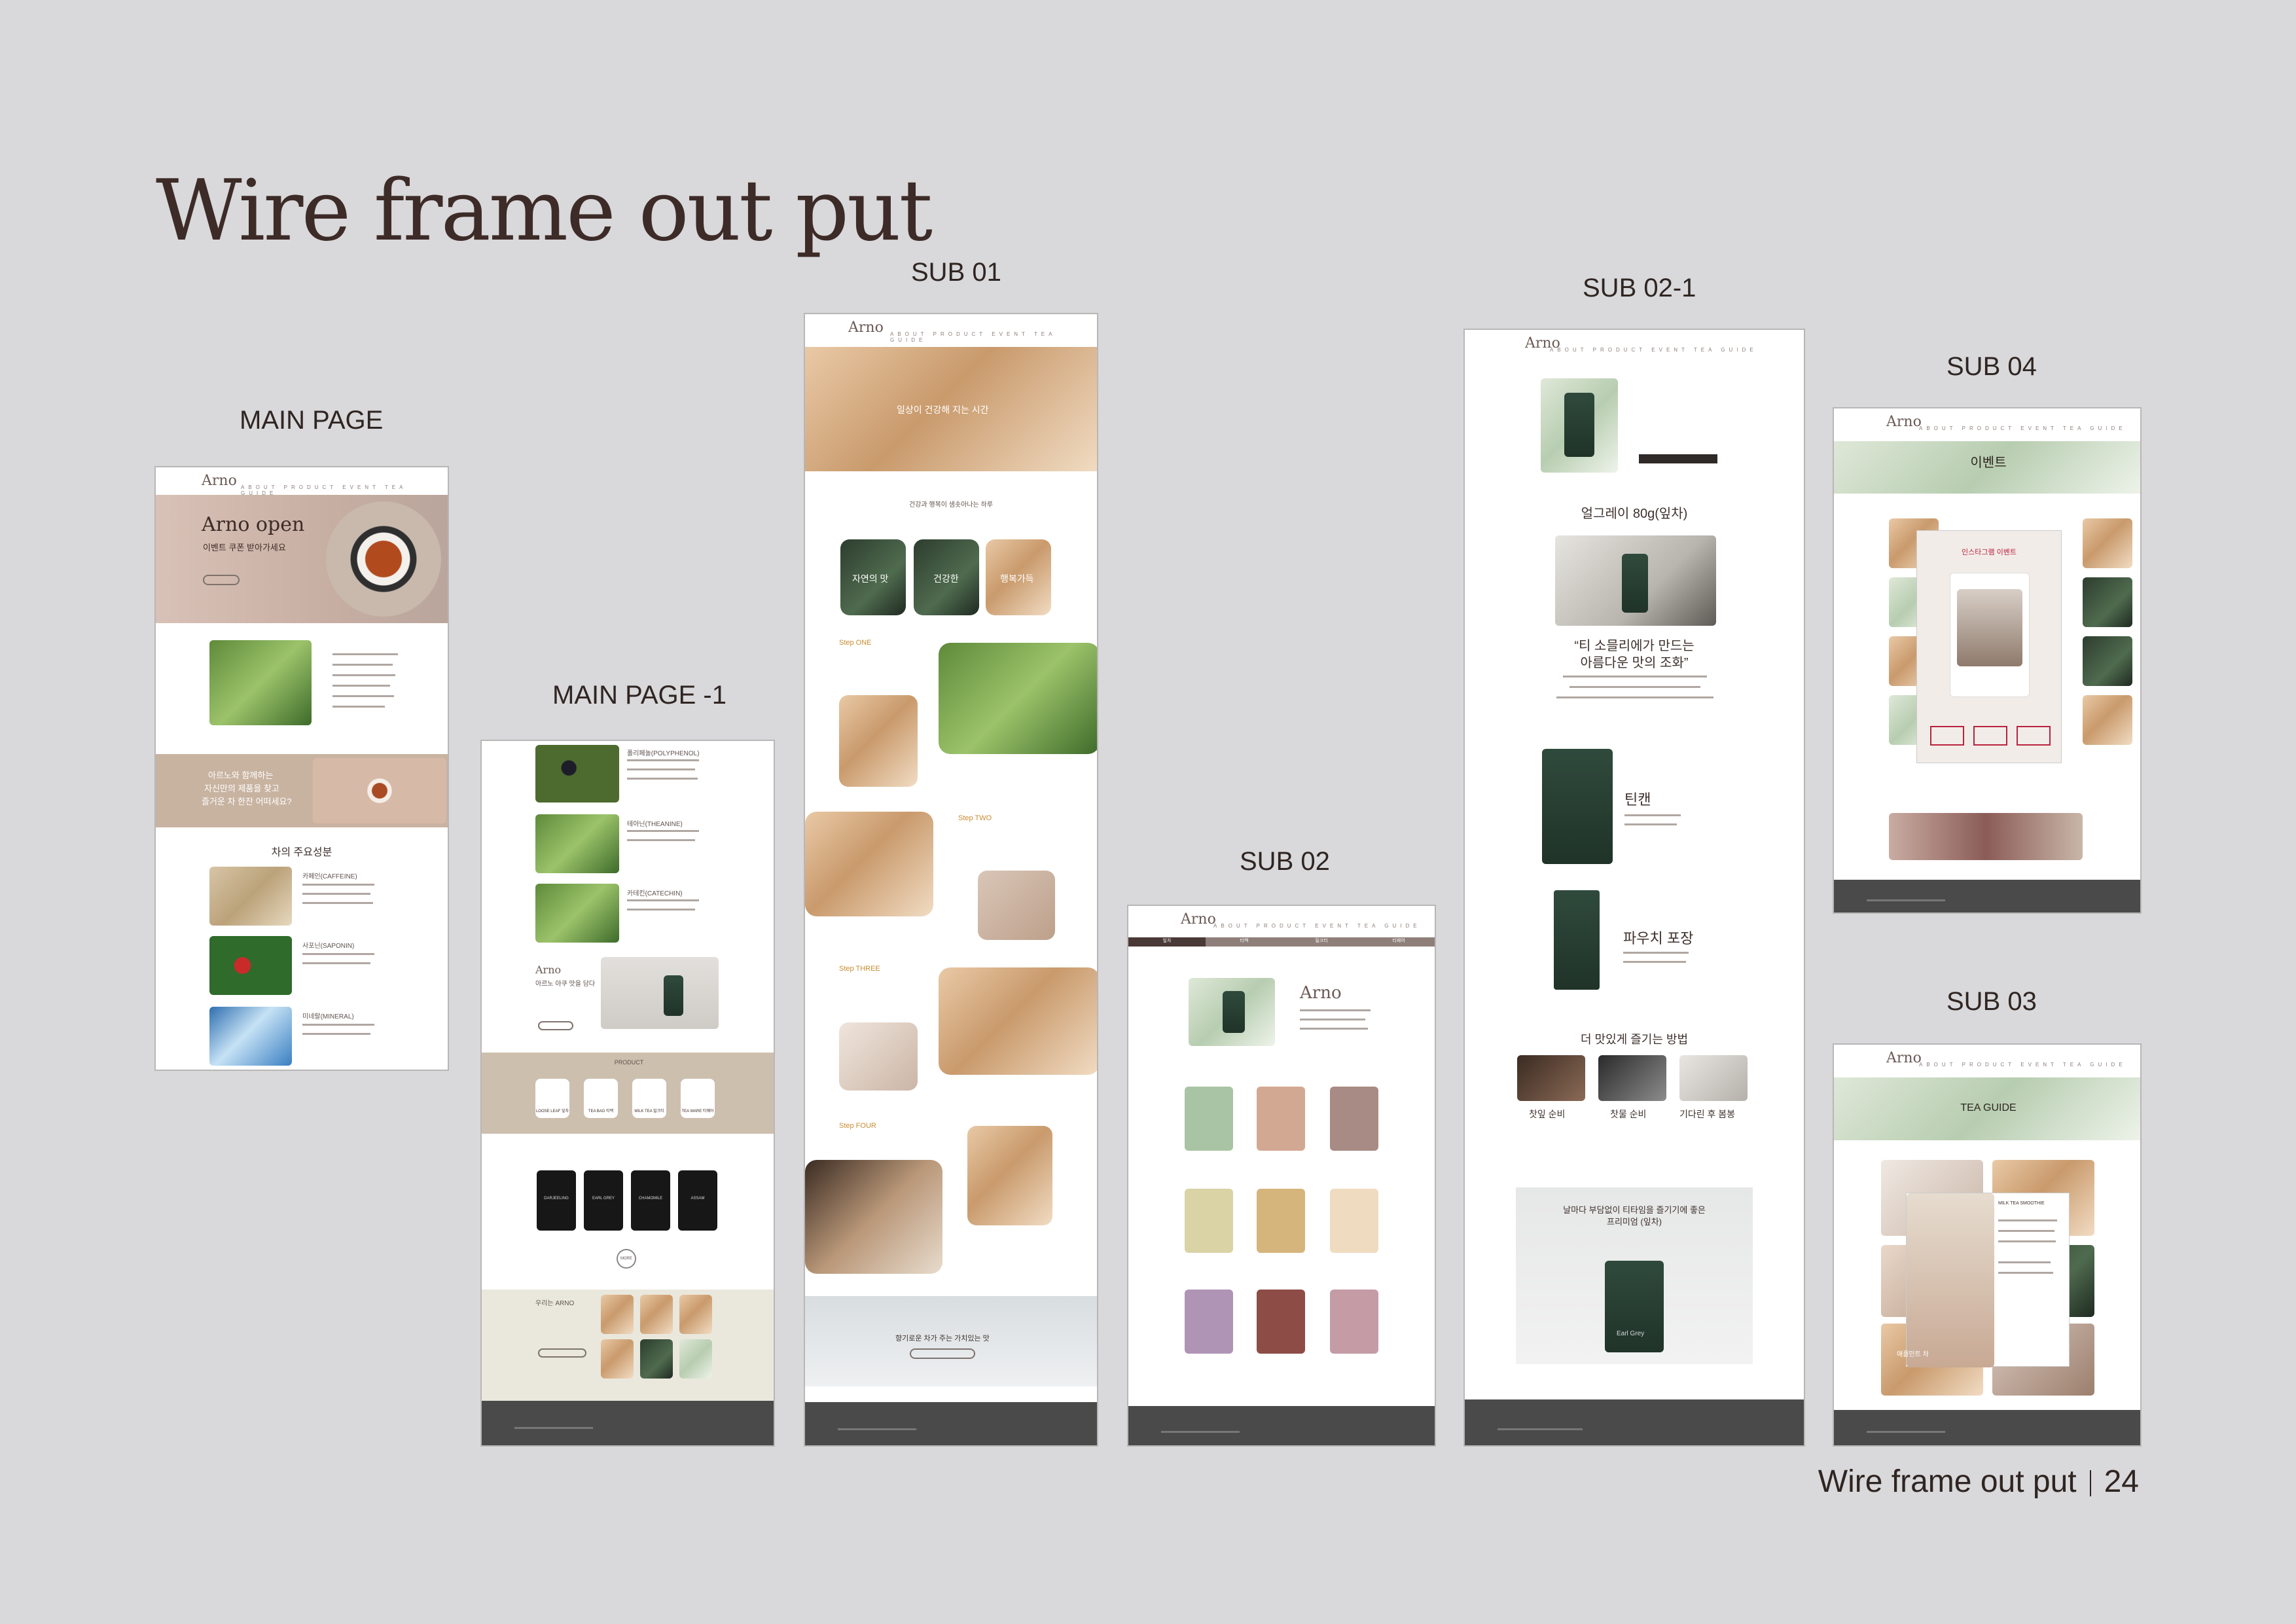 The image size is (2296, 1624). What do you see at coordinates (379, 790) in the screenshot?
I see `band-image` at bounding box center [379, 790].